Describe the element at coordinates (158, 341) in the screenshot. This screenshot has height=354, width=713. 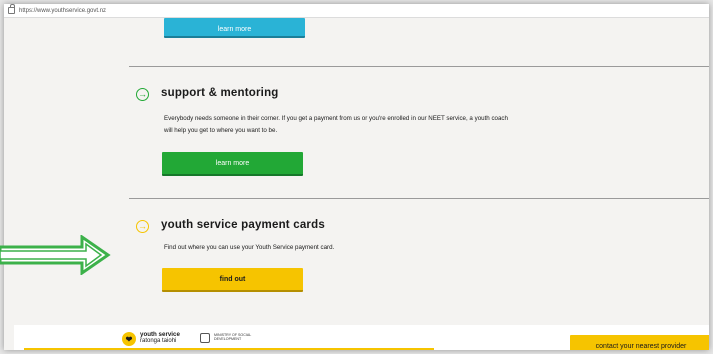
I see `brand-line2: ratonga taiohi` at that location.